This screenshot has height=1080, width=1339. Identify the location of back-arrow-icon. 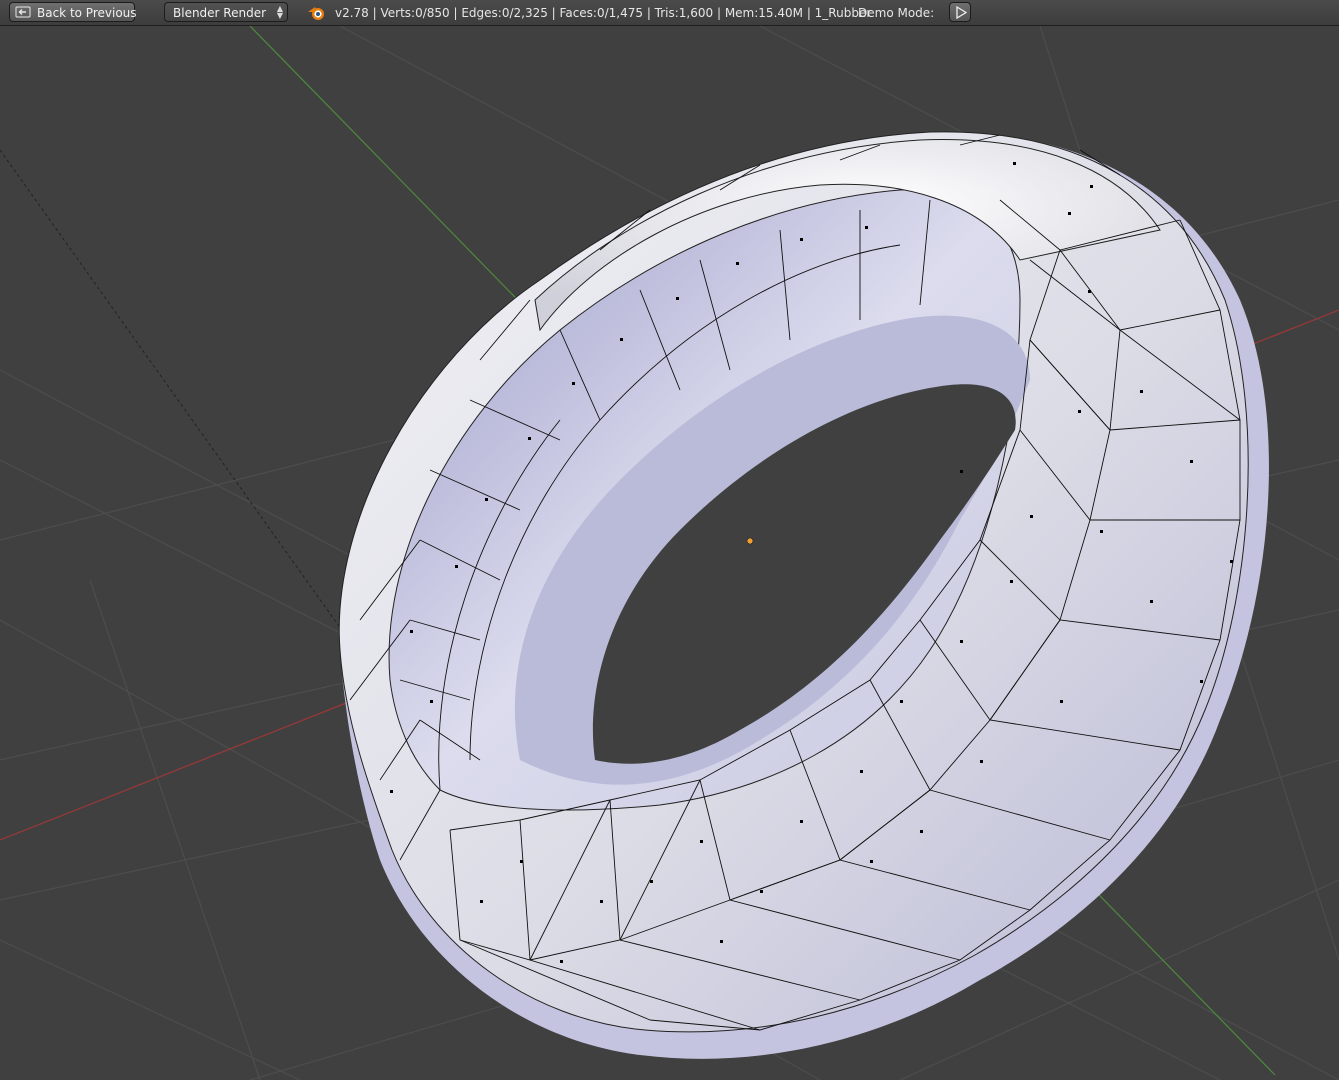
(23, 12).